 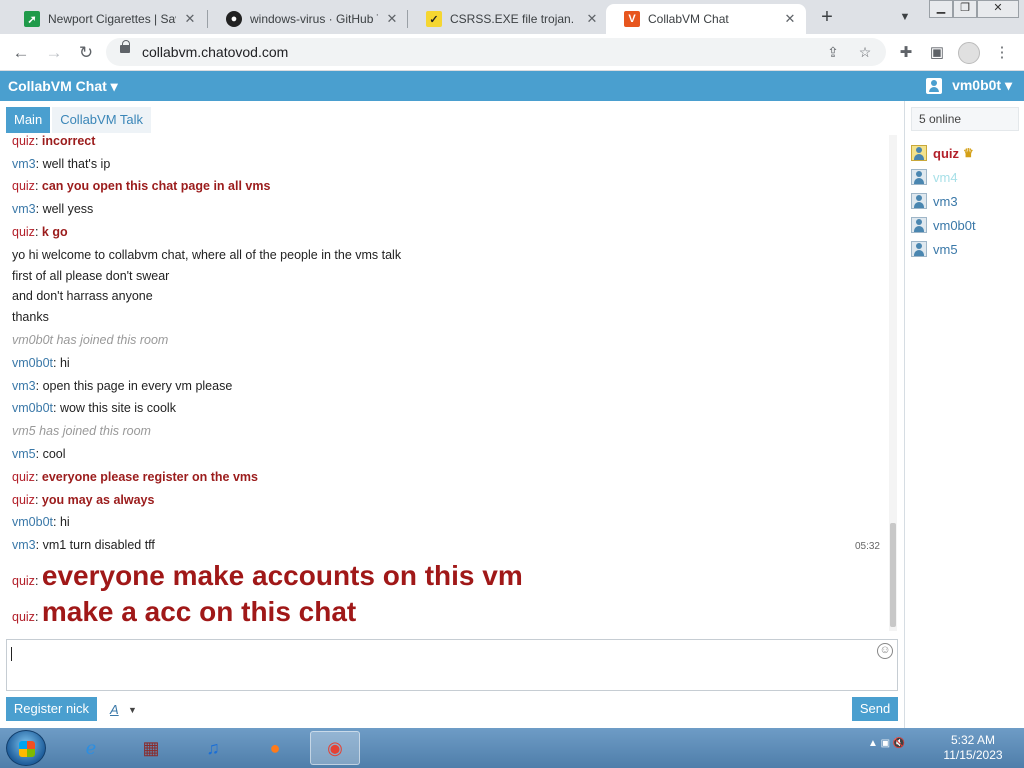 What do you see at coordinates (943, 177) in the screenshot?
I see `user-list-item: vm4` at bounding box center [943, 177].